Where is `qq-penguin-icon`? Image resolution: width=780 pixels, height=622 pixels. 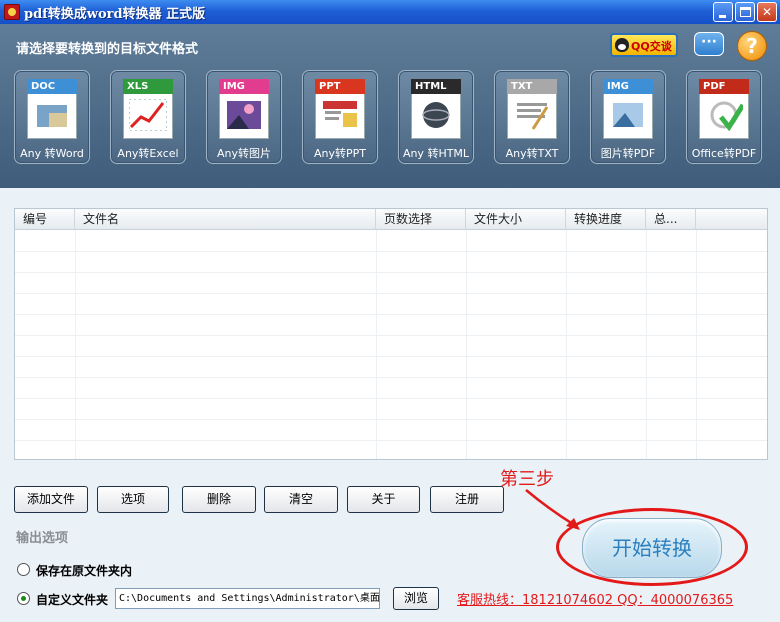
qq-penguin-icon is located at coordinates (622, 45).